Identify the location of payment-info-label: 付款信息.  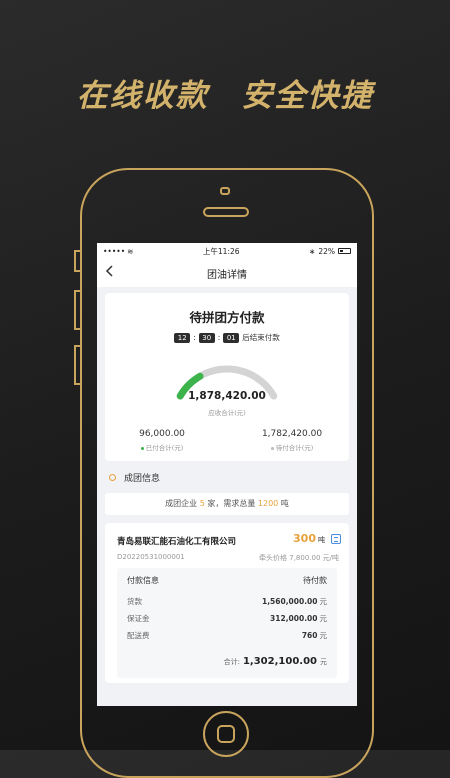
(143, 580).